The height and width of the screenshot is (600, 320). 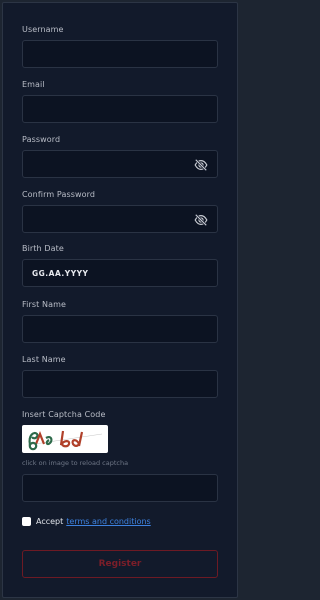 I want to click on email-input, so click(x=120, y=109).